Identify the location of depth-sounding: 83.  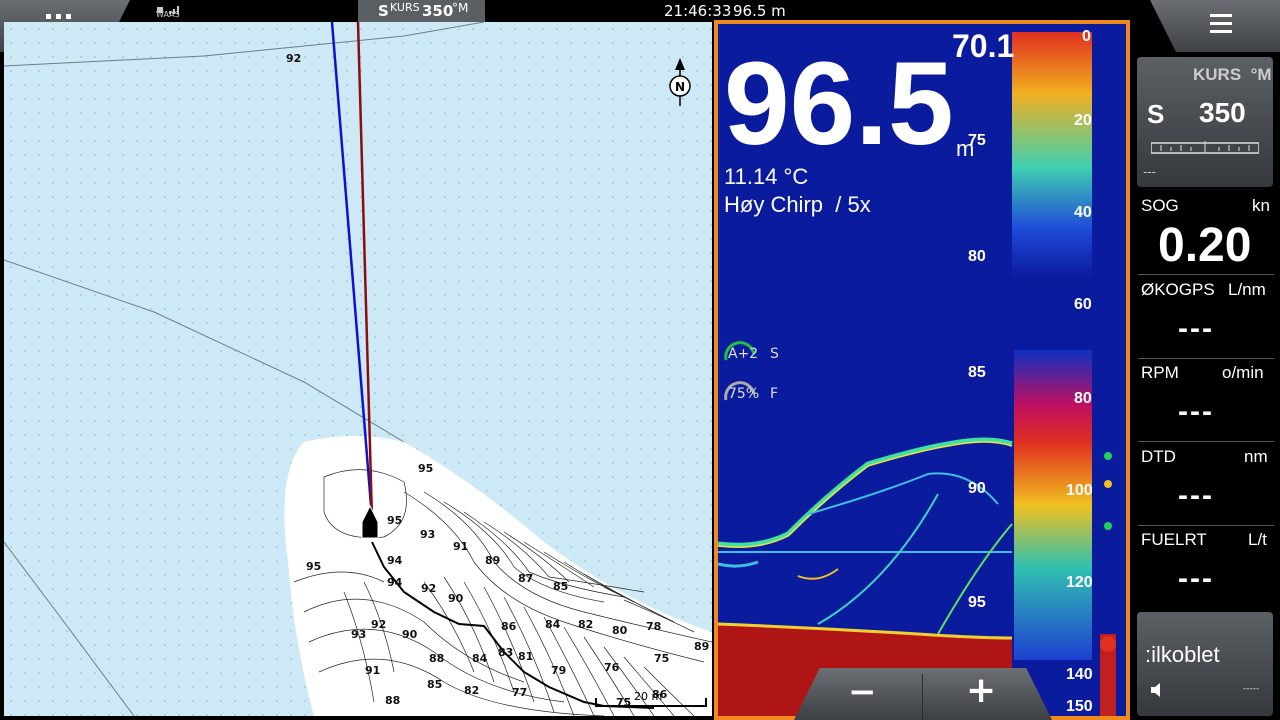
(505, 652).